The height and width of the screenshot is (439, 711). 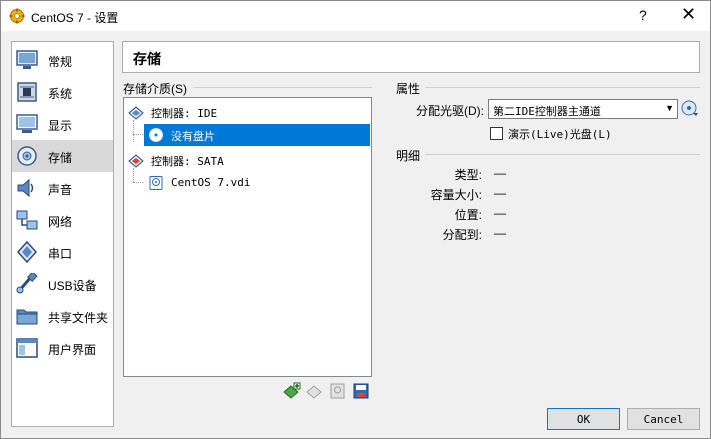 I want to click on sidebar-item-usb: USB设备, so click(x=62, y=284).